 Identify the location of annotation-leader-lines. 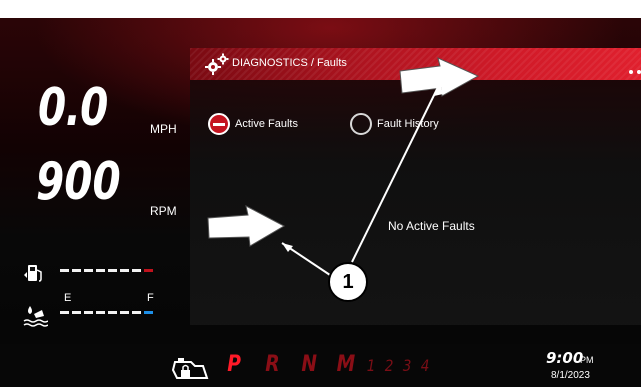
(362, 179).